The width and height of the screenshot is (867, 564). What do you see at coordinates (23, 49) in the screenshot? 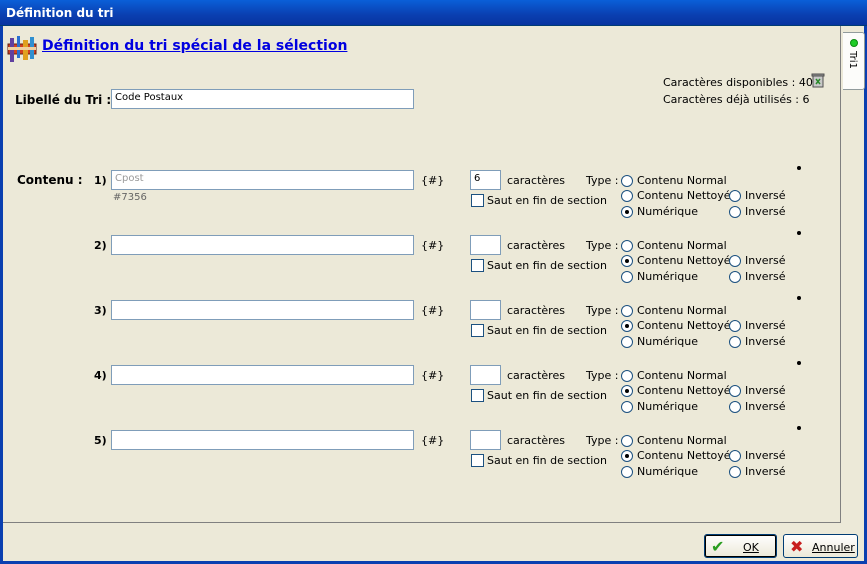
I see `sort-definition-icon` at bounding box center [23, 49].